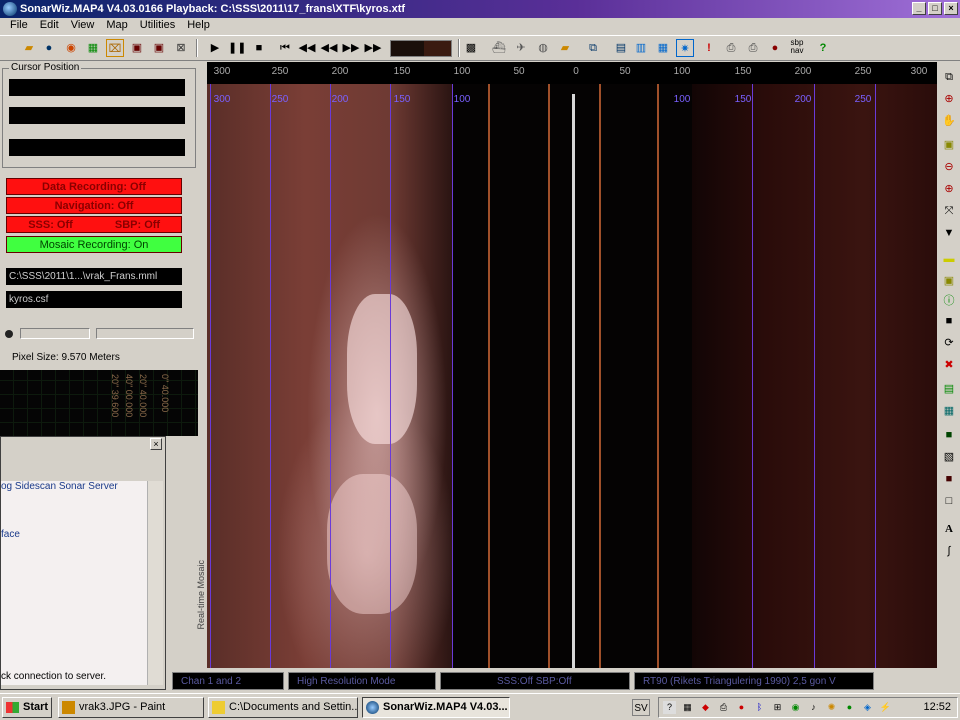 This screenshot has height=720, width=960. What do you see at coordinates (155, 583) in the screenshot?
I see `server-log-scrollbar` at bounding box center [155, 583].